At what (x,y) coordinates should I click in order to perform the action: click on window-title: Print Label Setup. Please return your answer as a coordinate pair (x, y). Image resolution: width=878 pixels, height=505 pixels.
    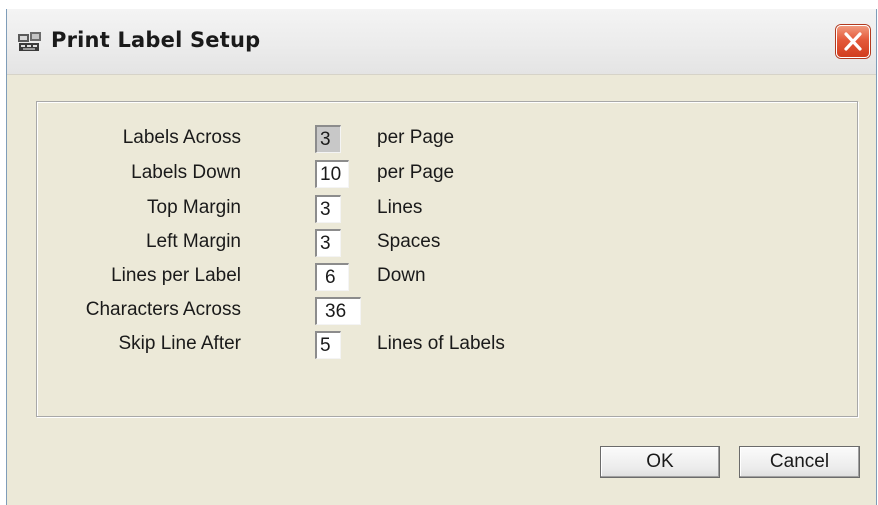
    Looking at the image, I should click on (156, 40).